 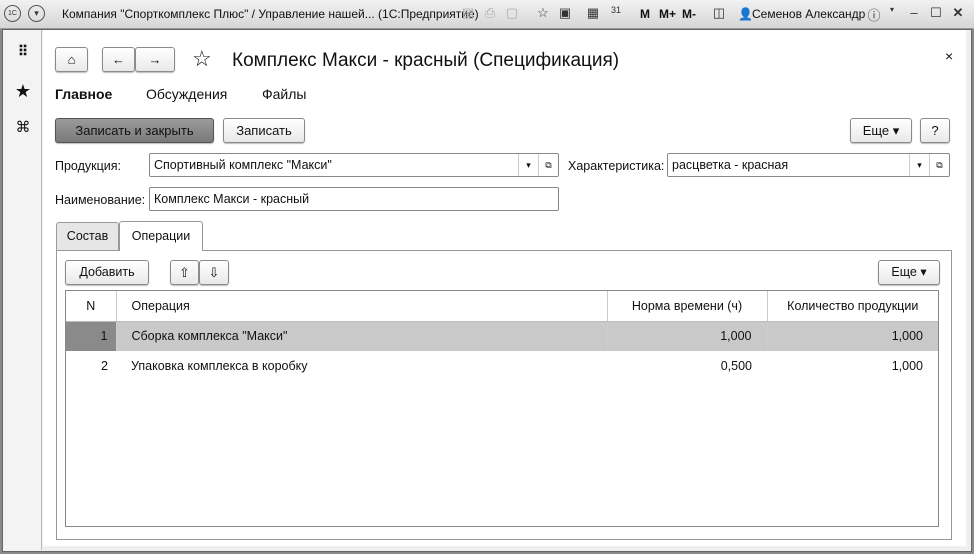 I want to click on favorite-star-icon: ☆, so click(x=202, y=59).